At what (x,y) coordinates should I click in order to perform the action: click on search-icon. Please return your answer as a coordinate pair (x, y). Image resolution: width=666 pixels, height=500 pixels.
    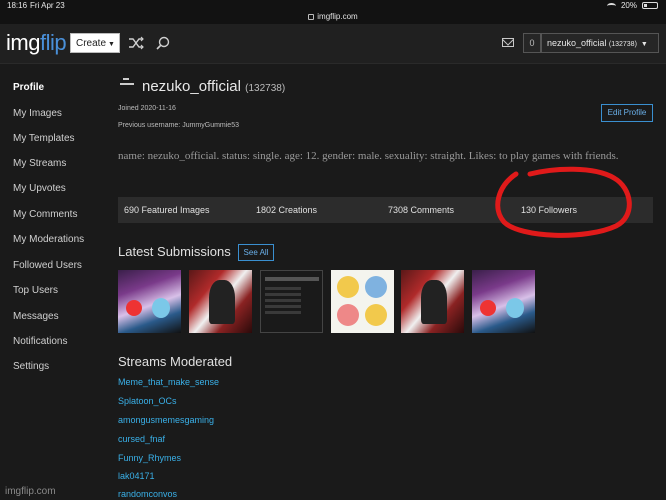
    Looking at the image, I should click on (163, 43).